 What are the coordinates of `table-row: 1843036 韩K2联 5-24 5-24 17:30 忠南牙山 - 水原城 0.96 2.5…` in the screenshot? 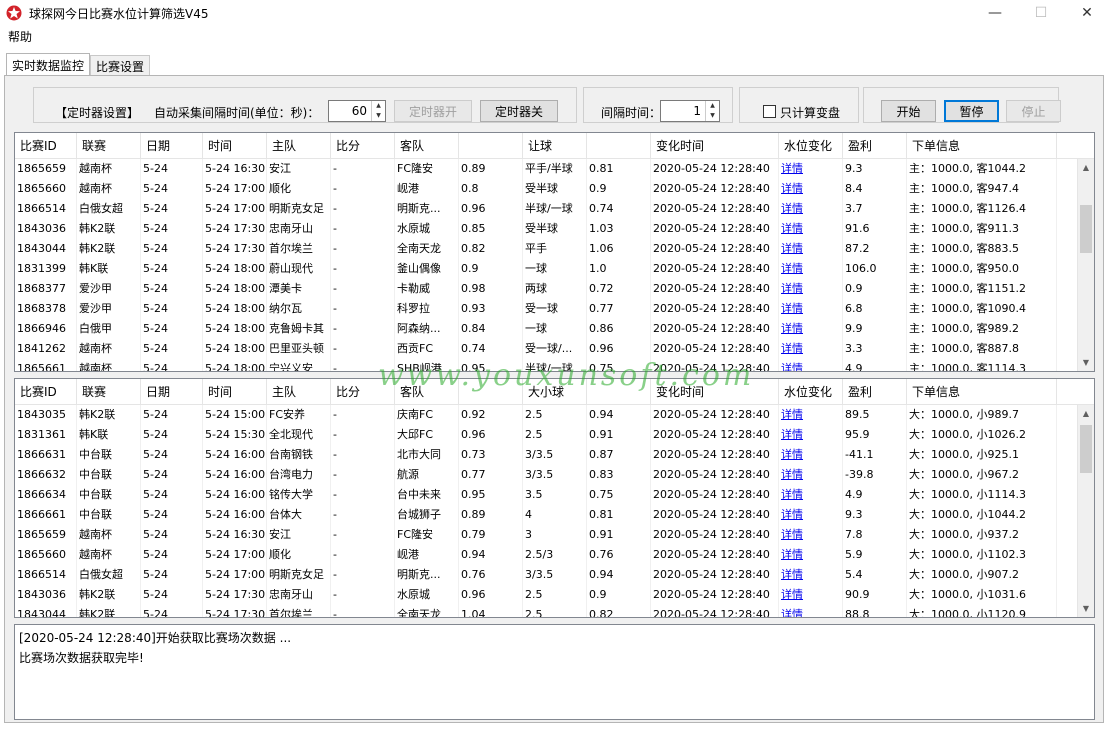 It's located at (554, 595).